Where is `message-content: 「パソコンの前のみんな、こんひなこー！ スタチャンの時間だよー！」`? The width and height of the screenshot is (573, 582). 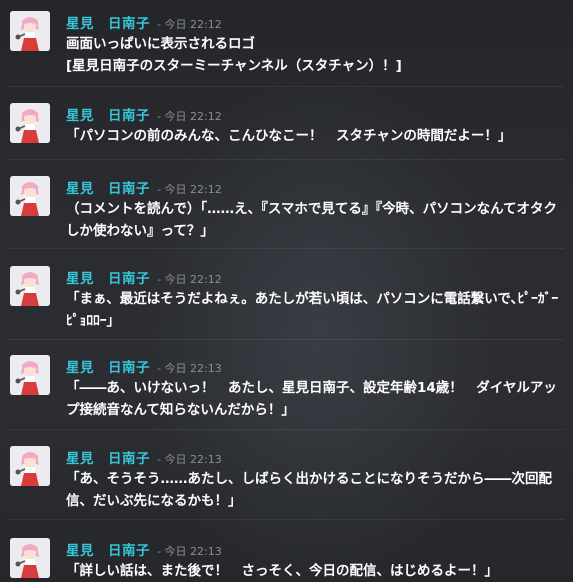
message-content: 「パソコンの前のみんな、こんひなこー！ スタチャンの時間だよー！」 is located at coordinates (289, 136).